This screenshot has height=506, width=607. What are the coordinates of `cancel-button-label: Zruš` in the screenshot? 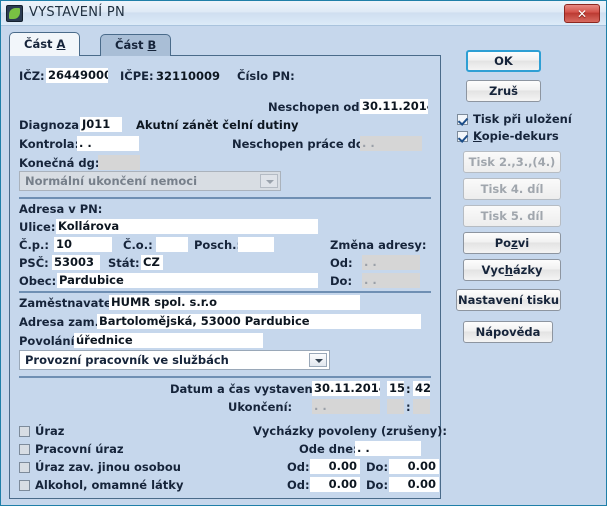 It's located at (503, 91).